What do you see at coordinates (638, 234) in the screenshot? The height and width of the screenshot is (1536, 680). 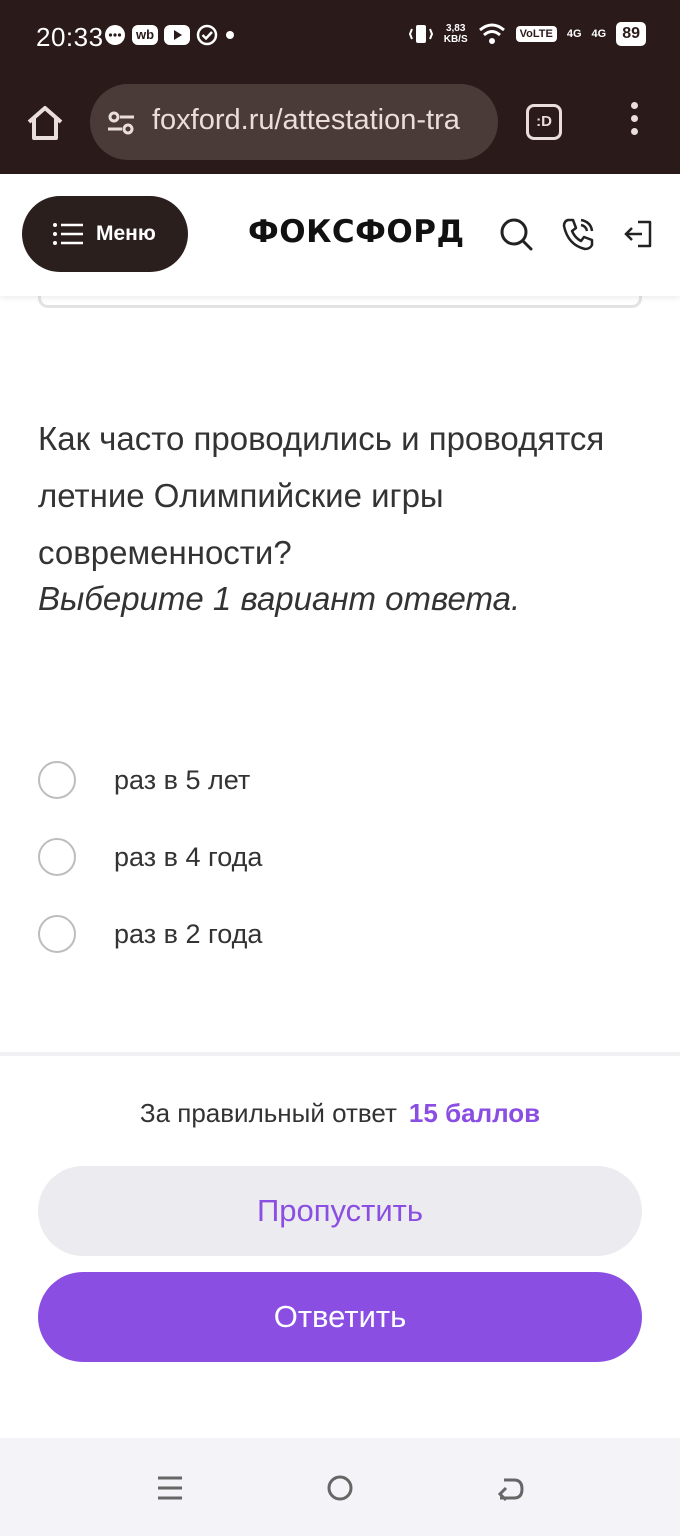 I see `login-icon` at bounding box center [638, 234].